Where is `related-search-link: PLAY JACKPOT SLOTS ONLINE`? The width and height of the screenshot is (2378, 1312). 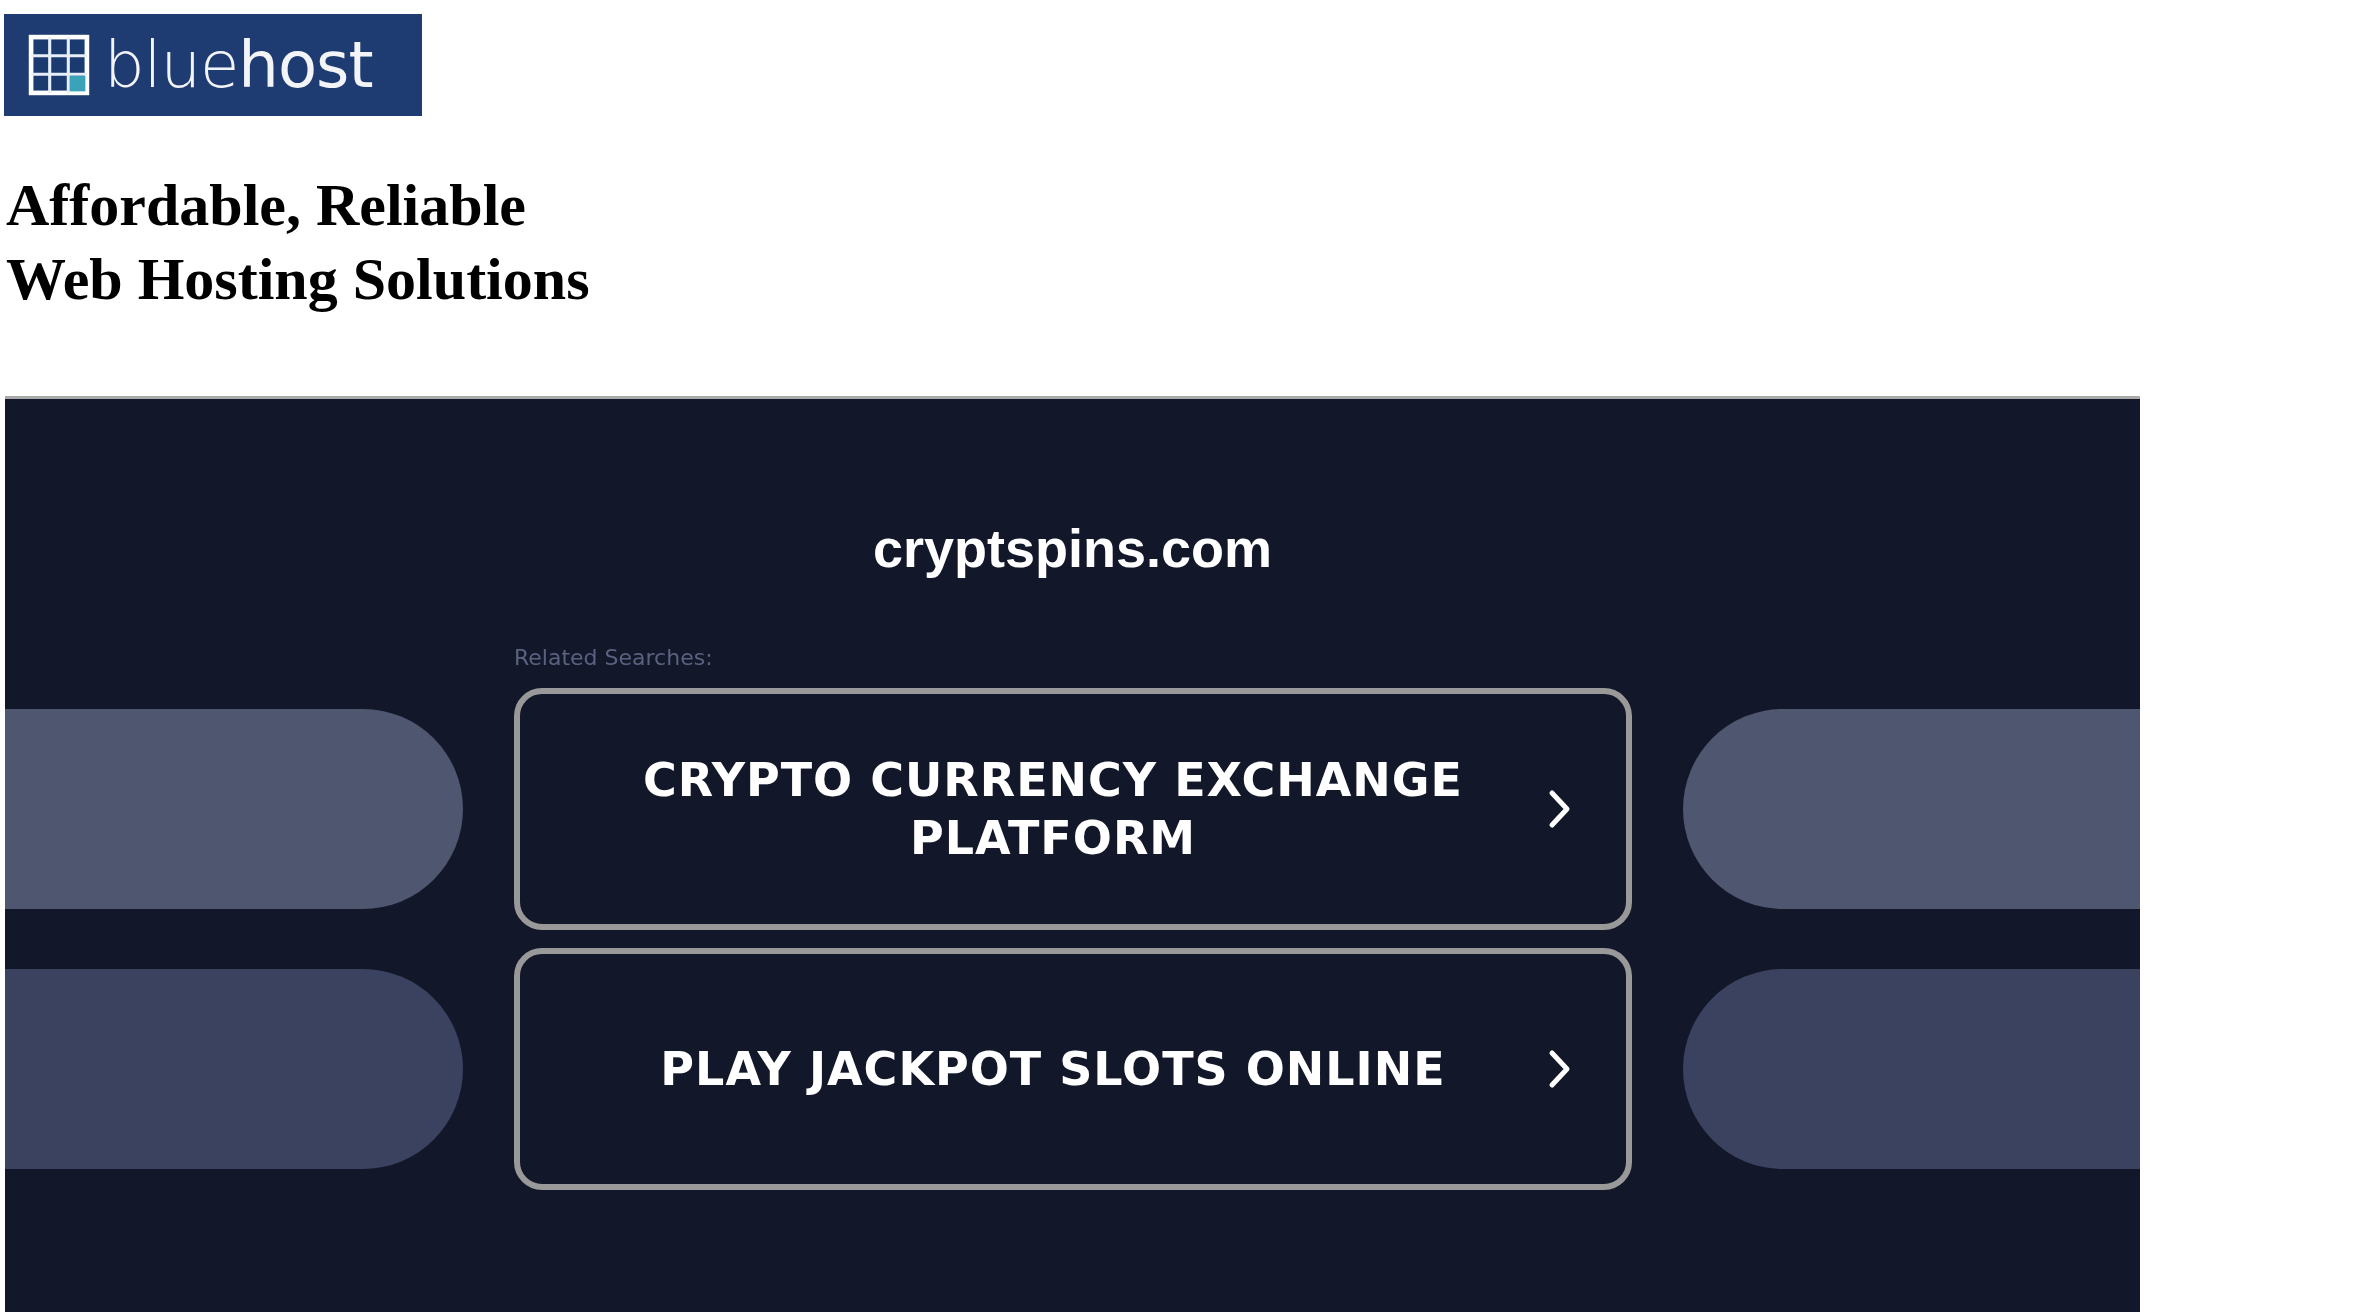 related-search-link: PLAY JACKPOT SLOTS ONLINE is located at coordinates (1073, 1069).